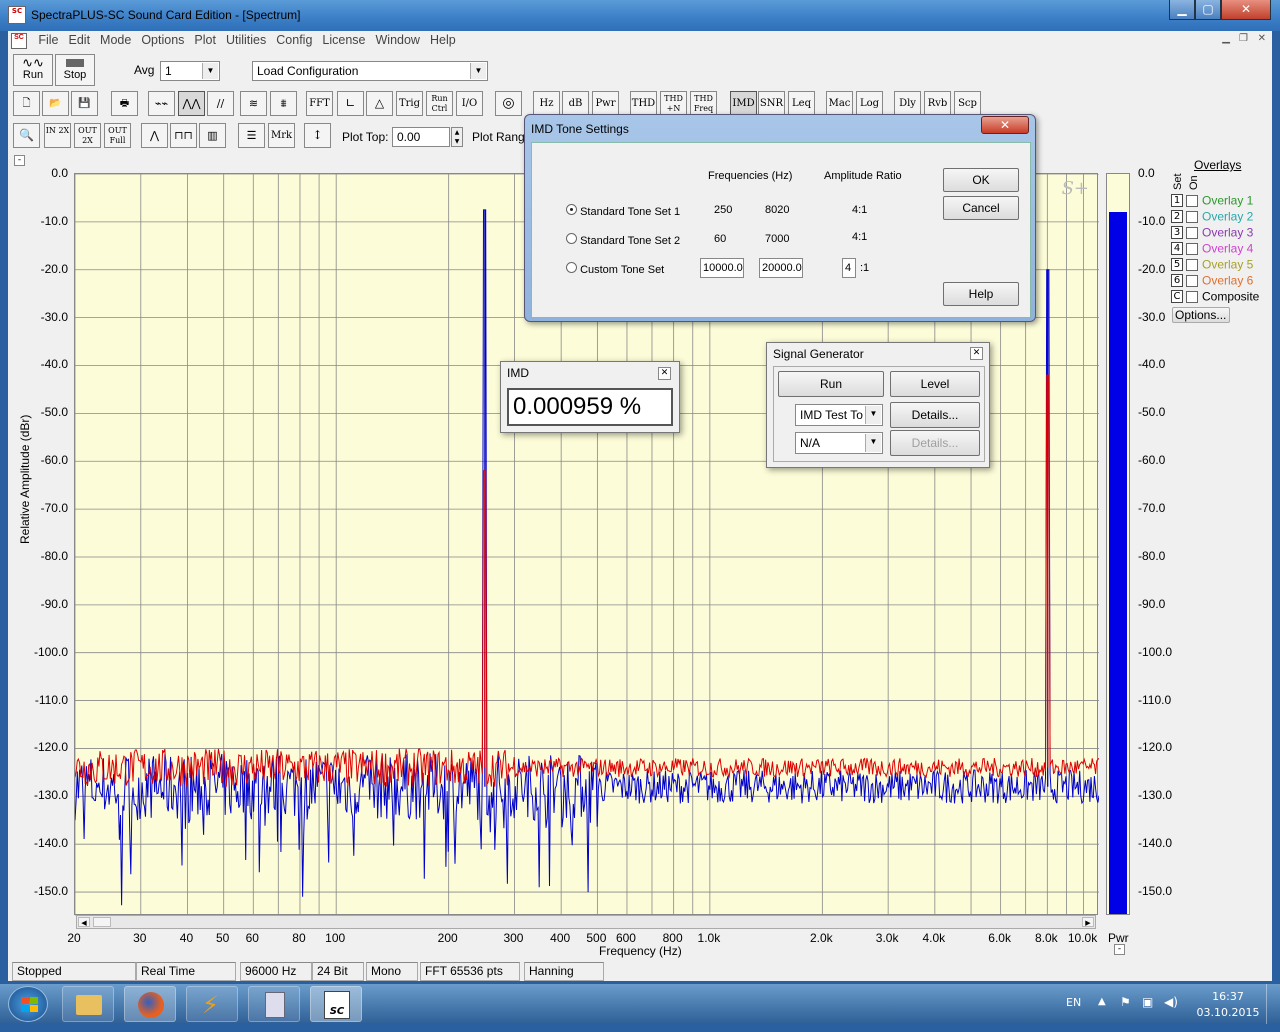  What do you see at coordinates (212, 135) in the screenshot?
I see `bar-graph-icon: ▥` at bounding box center [212, 135].